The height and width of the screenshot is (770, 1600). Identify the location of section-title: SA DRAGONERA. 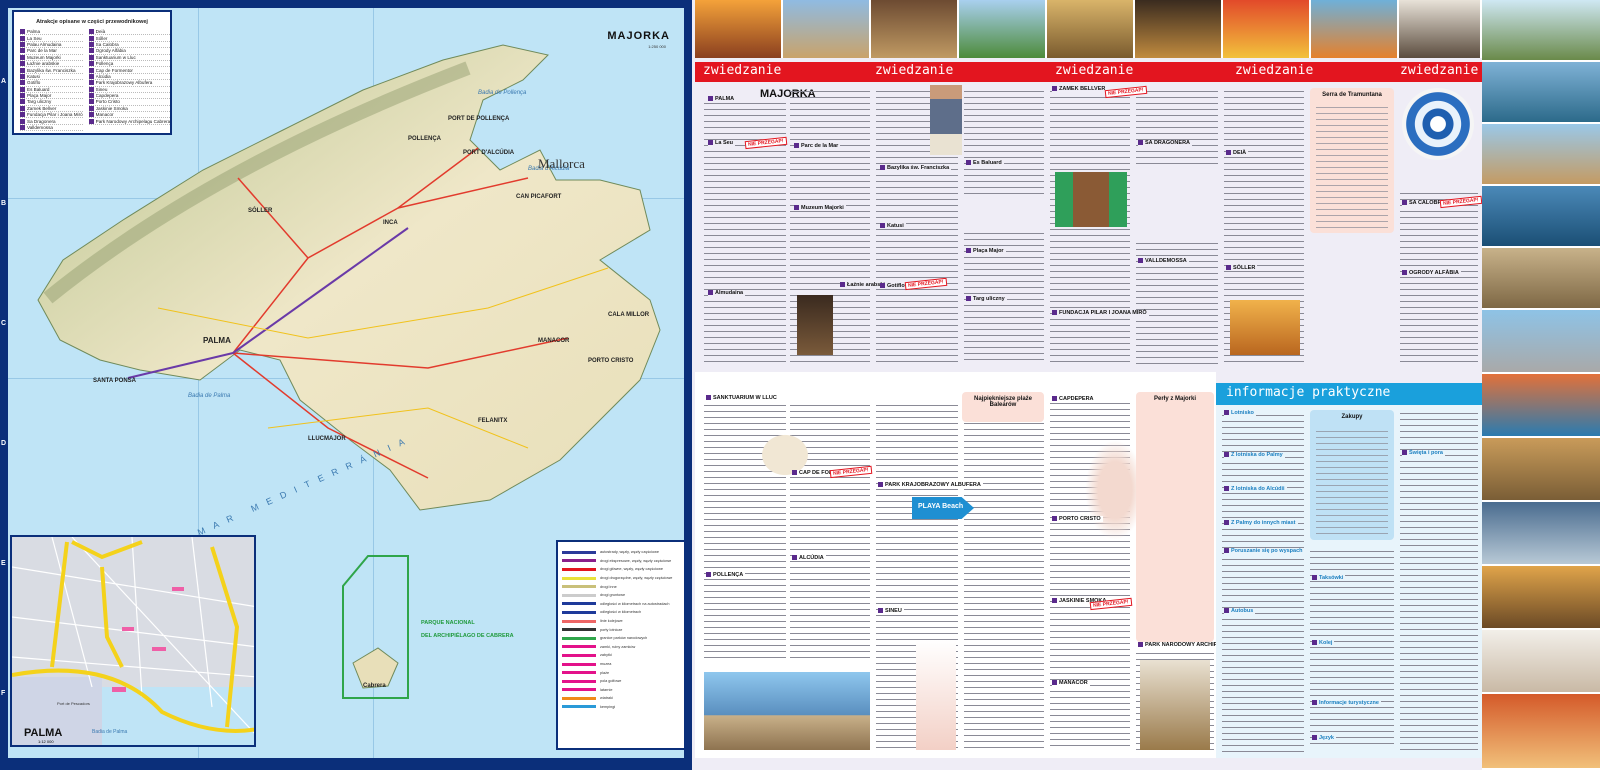
(1165, 143).